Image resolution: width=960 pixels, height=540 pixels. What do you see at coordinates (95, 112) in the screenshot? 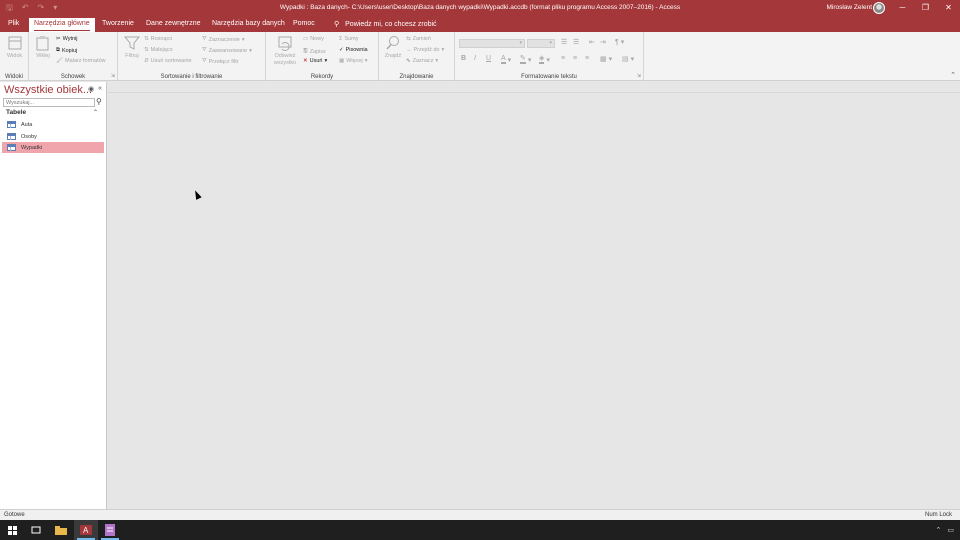
I see `collapse-category-icon: ⌃` at bounding box center [95, 112].